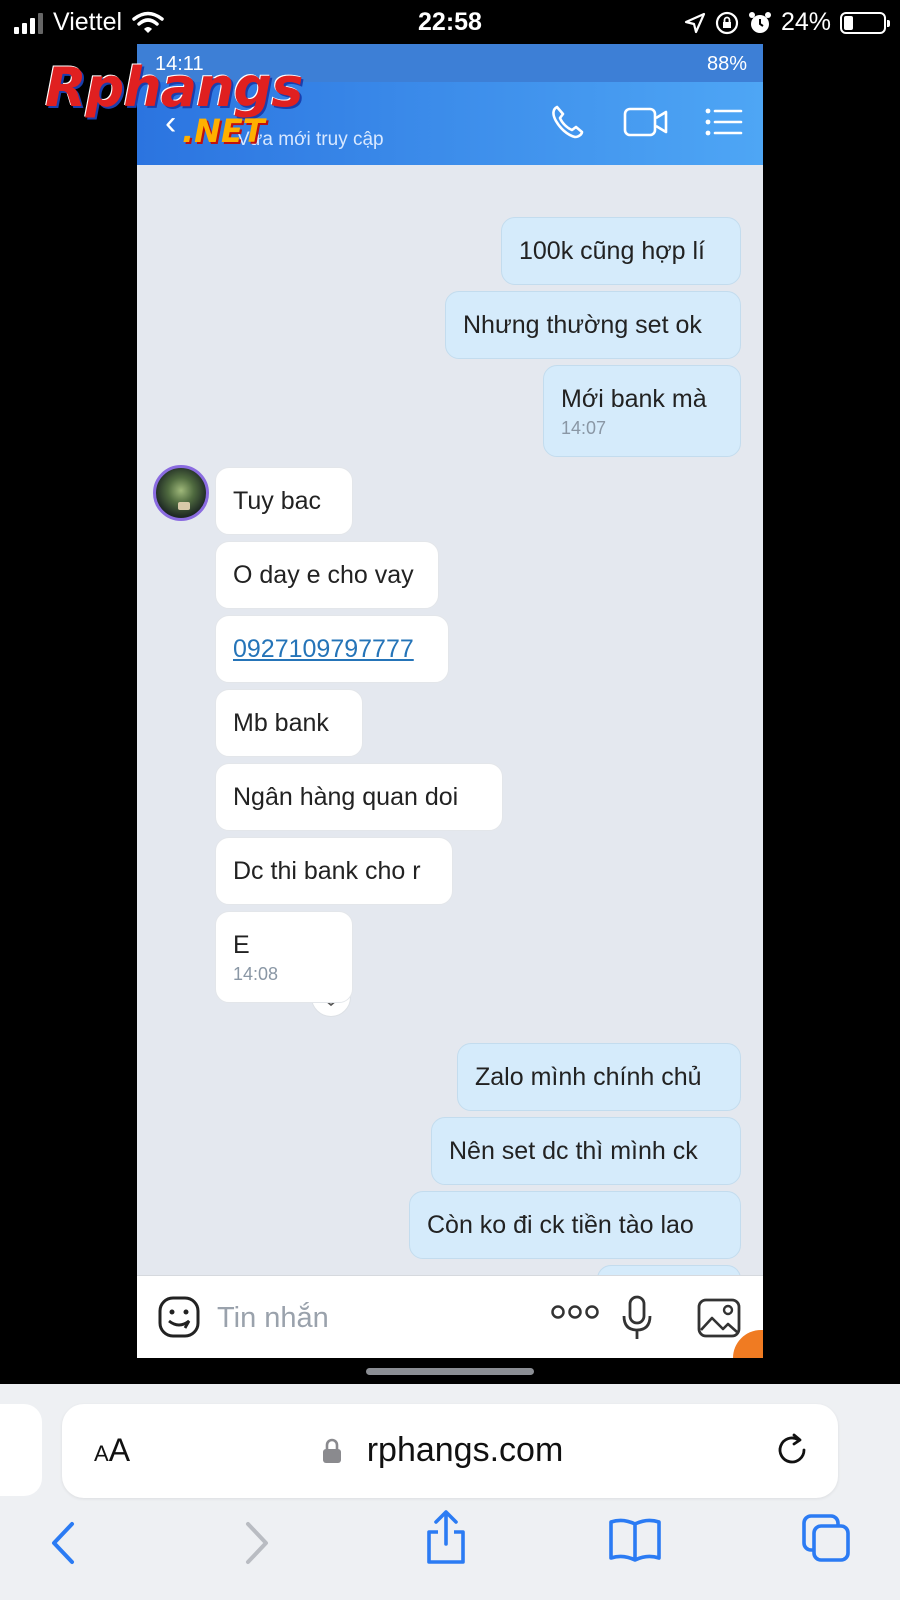 The height and width of the screenshot is (1600, 900). I want to click on message-text: Mới bank mà, so click(634, 399).